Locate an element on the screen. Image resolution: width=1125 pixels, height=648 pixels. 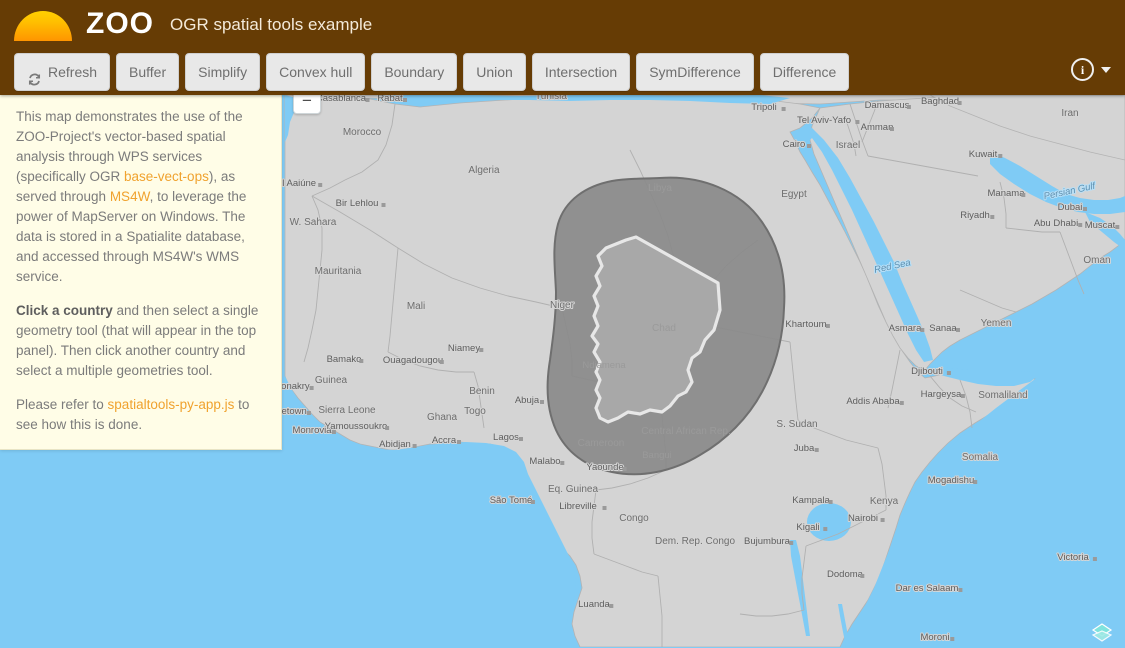
map-label: Accra is located at coordinates (444, 440).